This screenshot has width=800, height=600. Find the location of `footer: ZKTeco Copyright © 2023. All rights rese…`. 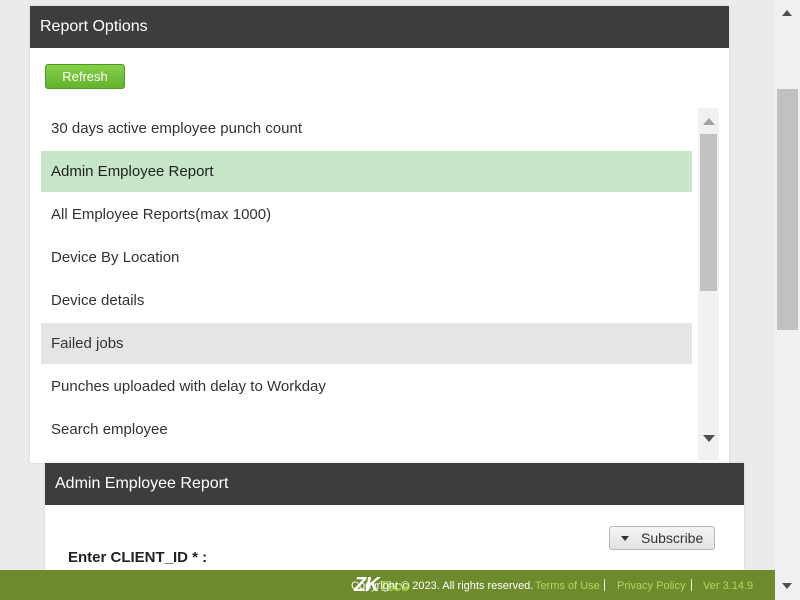

footer: ZKTeco Copyright © 2023. All rights rese… is located at coordinates (387, 585).